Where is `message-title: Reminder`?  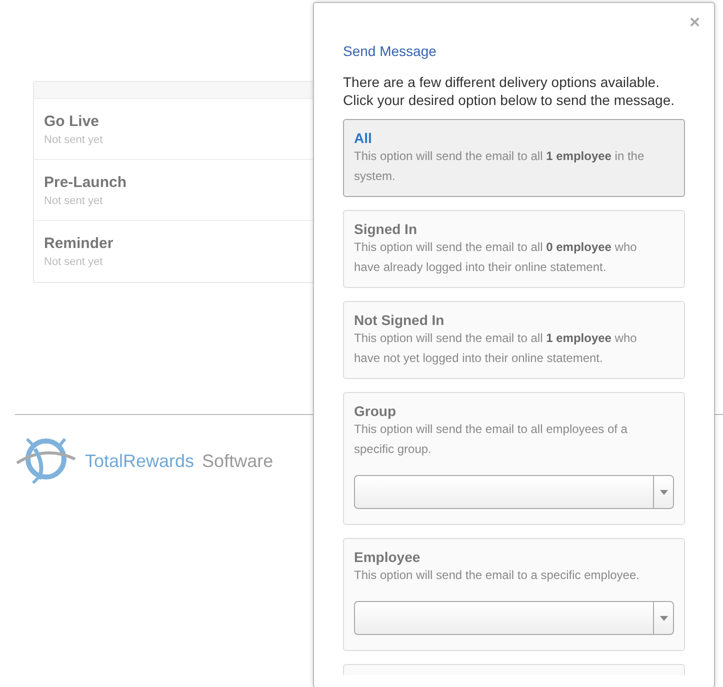
message-title: Reminder is located at coordinates (79, 243).